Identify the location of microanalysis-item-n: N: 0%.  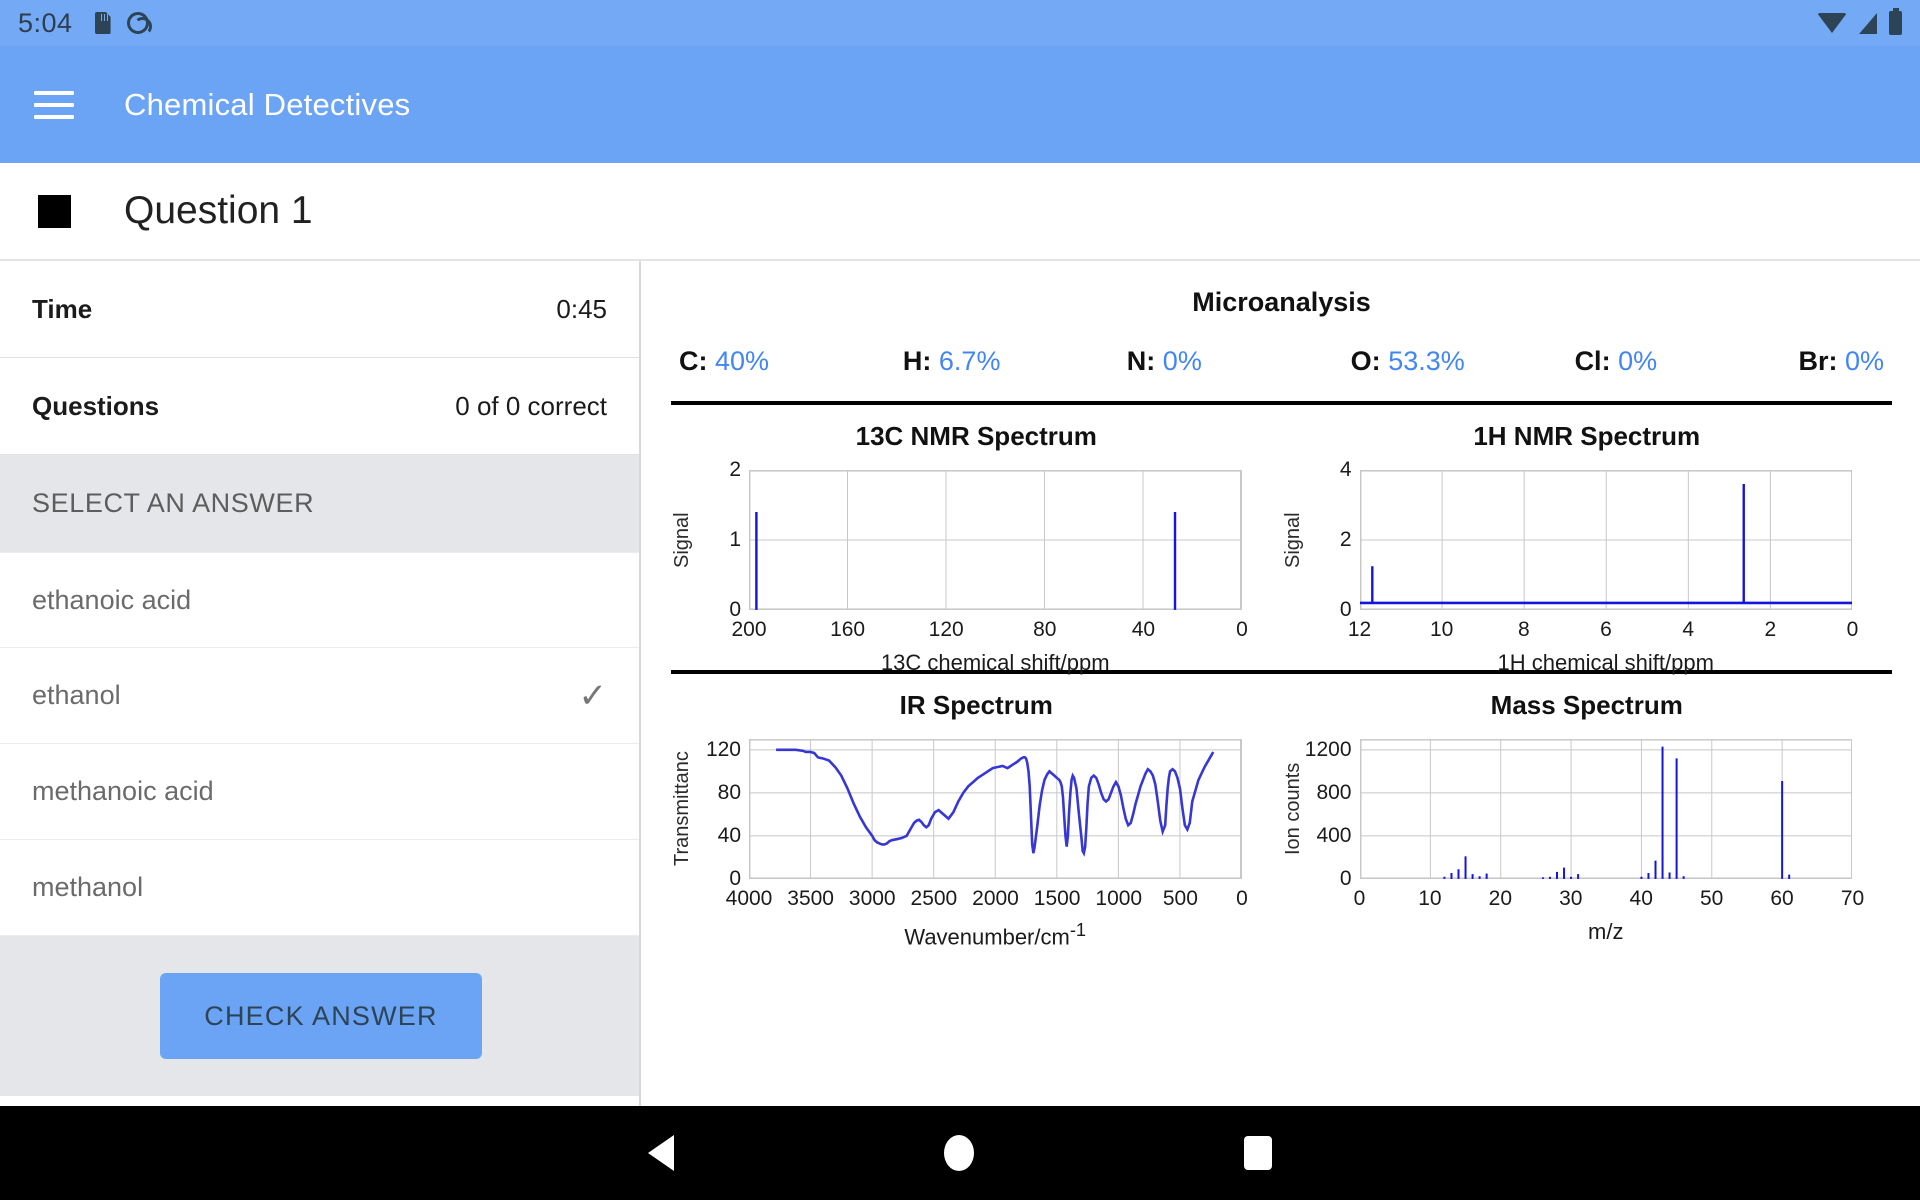
(1239, 361).